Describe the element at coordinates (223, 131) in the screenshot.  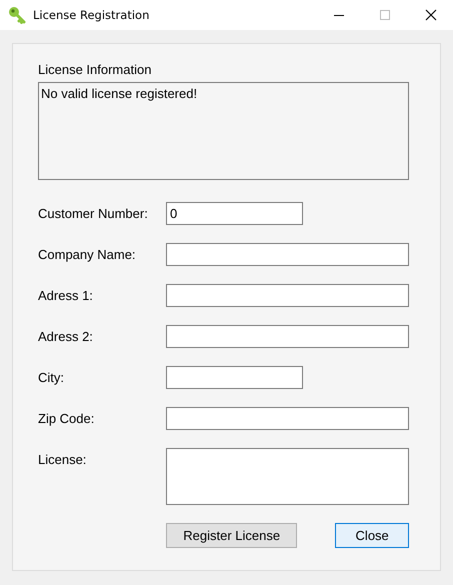
I see `license-info-box: No valid license registered!` at that location.